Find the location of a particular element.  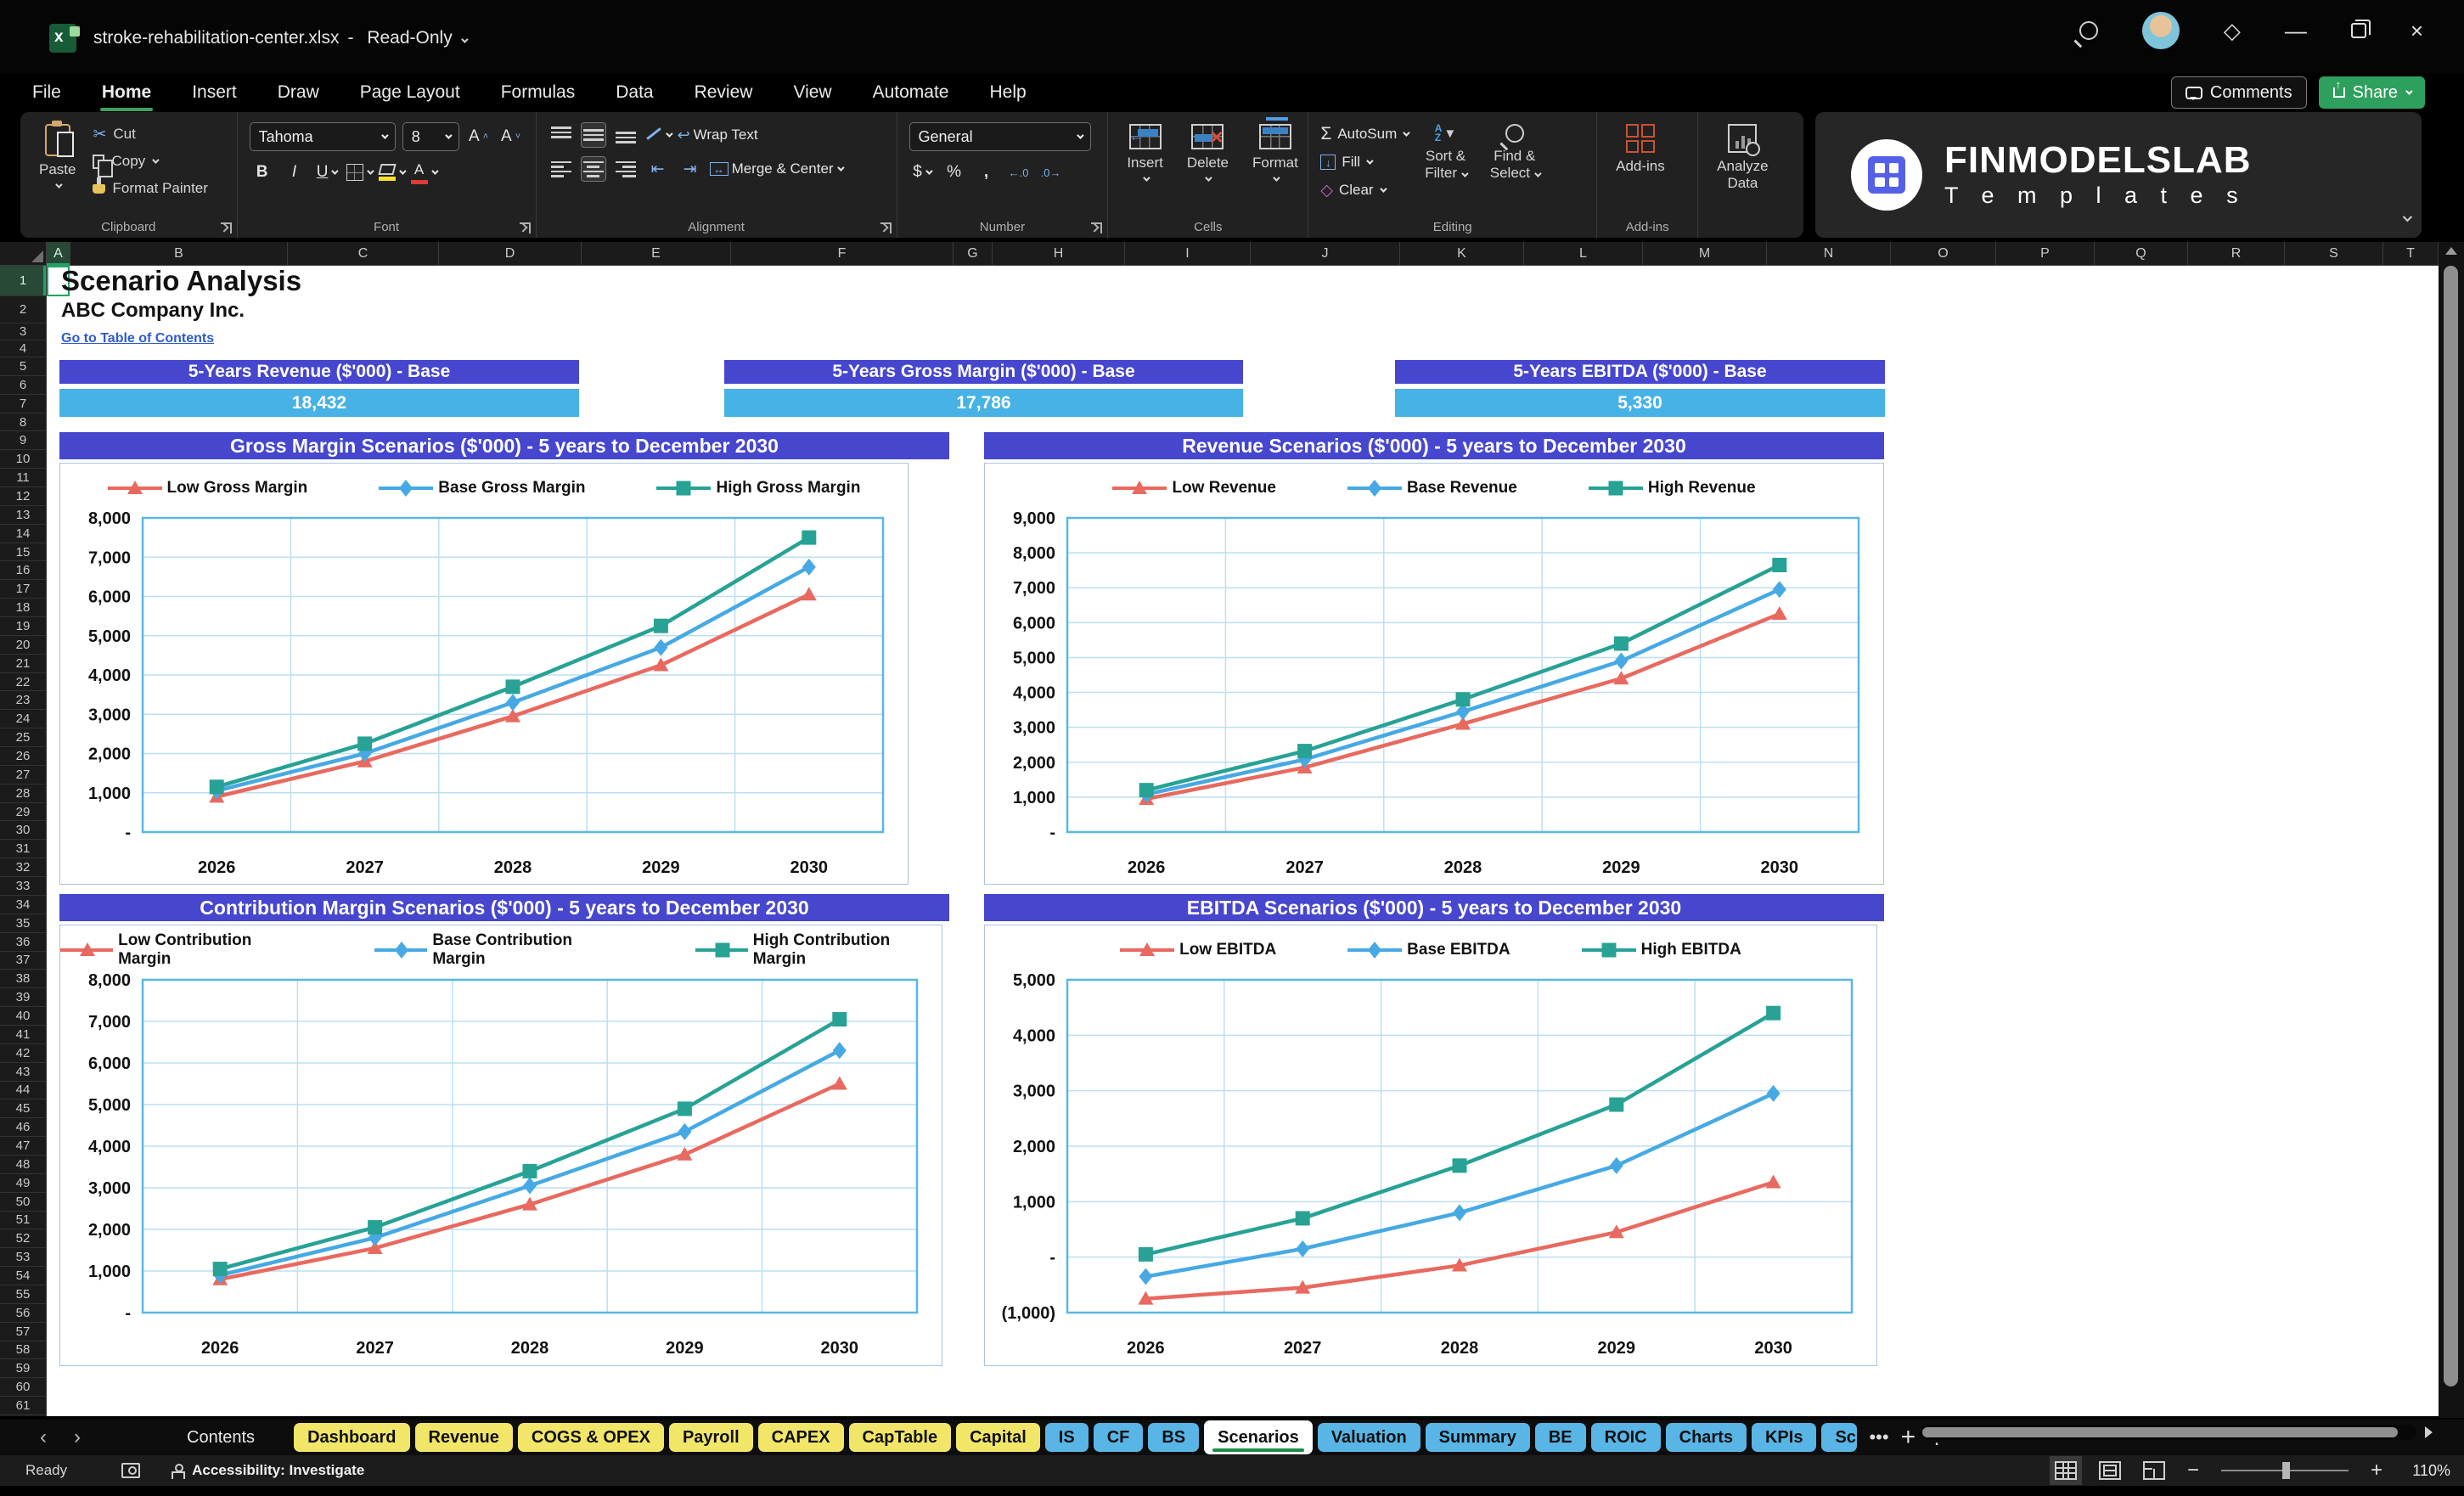

row-header-29: 29 is located at coordinates (23, 812).